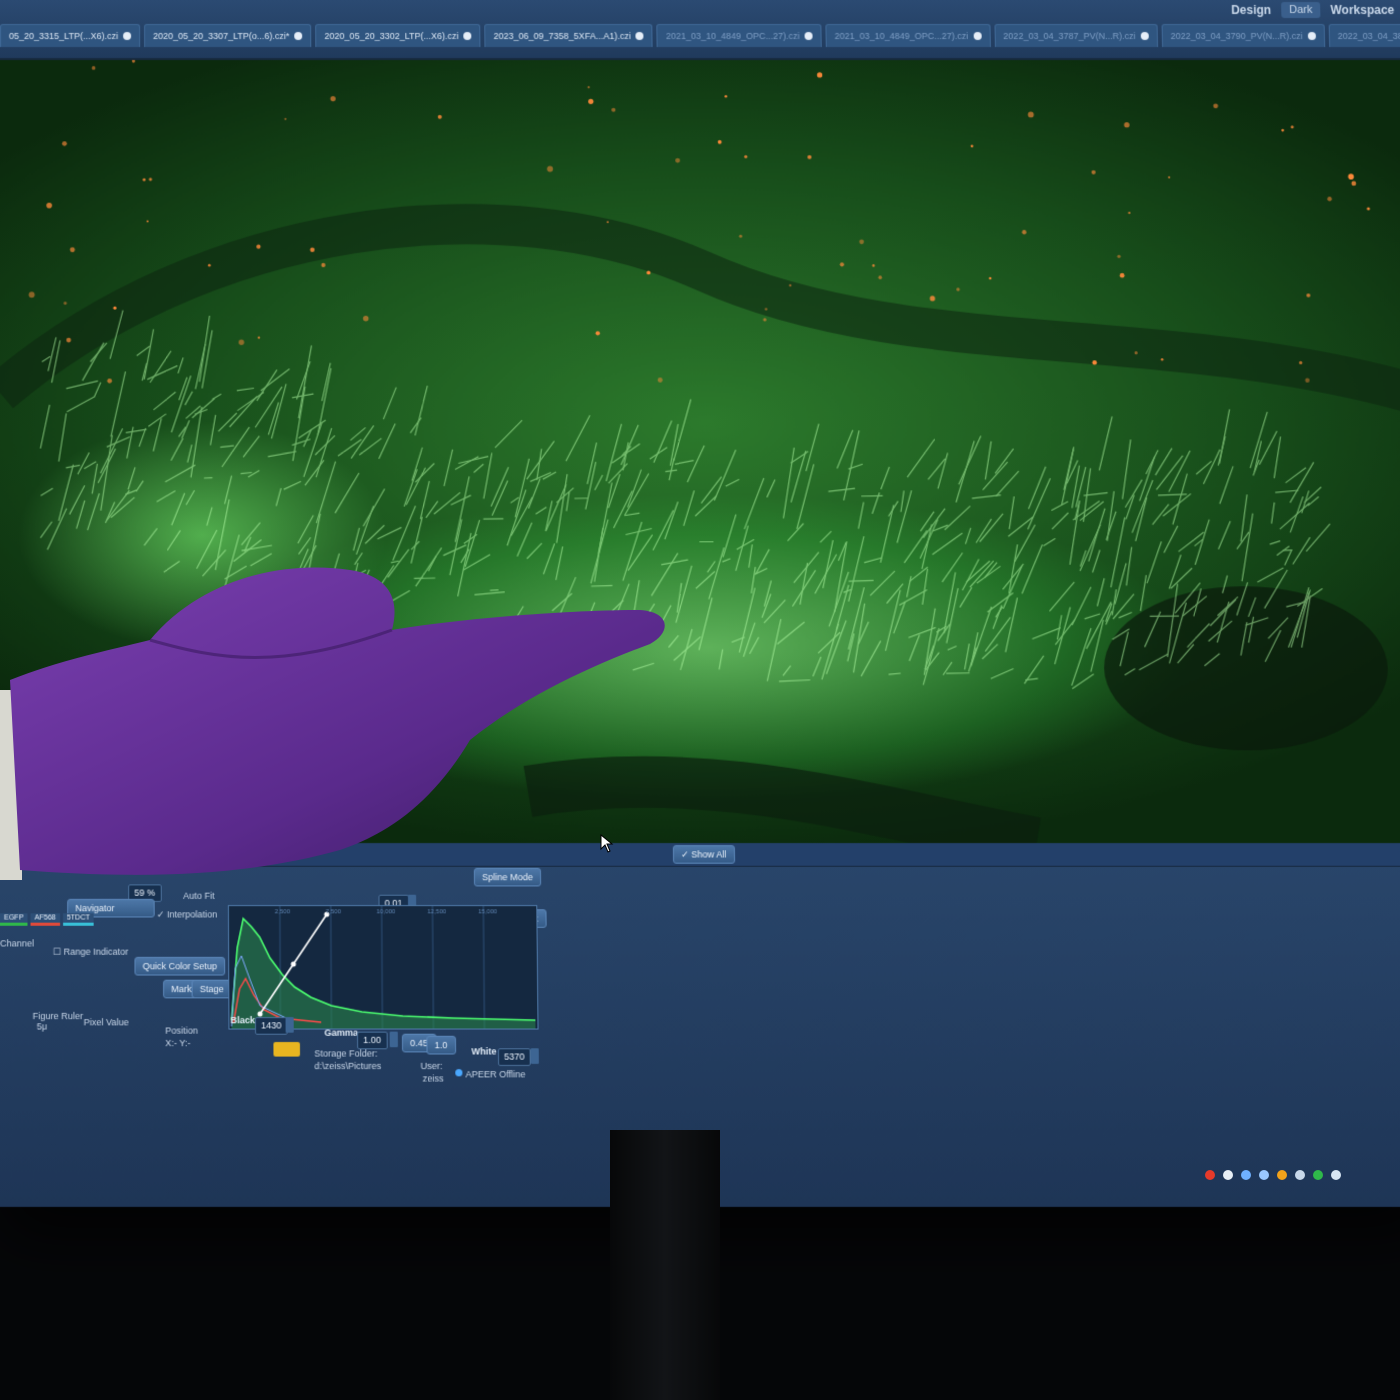 This screenshot has width=1400, height=1400. Describe the element at coordinates (1236, 36) in the screenshot. I see `tab-label: 2022_03_04_3790_PV(N...R).czi` at that location.